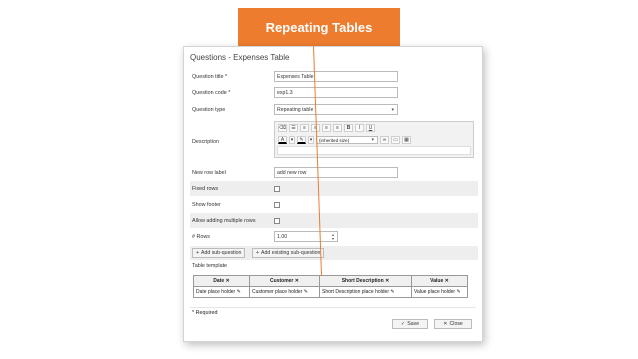 This screenshot has width=638, height=359. What do you see at coordinates (211, 92) in the screenshot?
I see `question-code-label: Question code *` at bounding box center [211, 92].